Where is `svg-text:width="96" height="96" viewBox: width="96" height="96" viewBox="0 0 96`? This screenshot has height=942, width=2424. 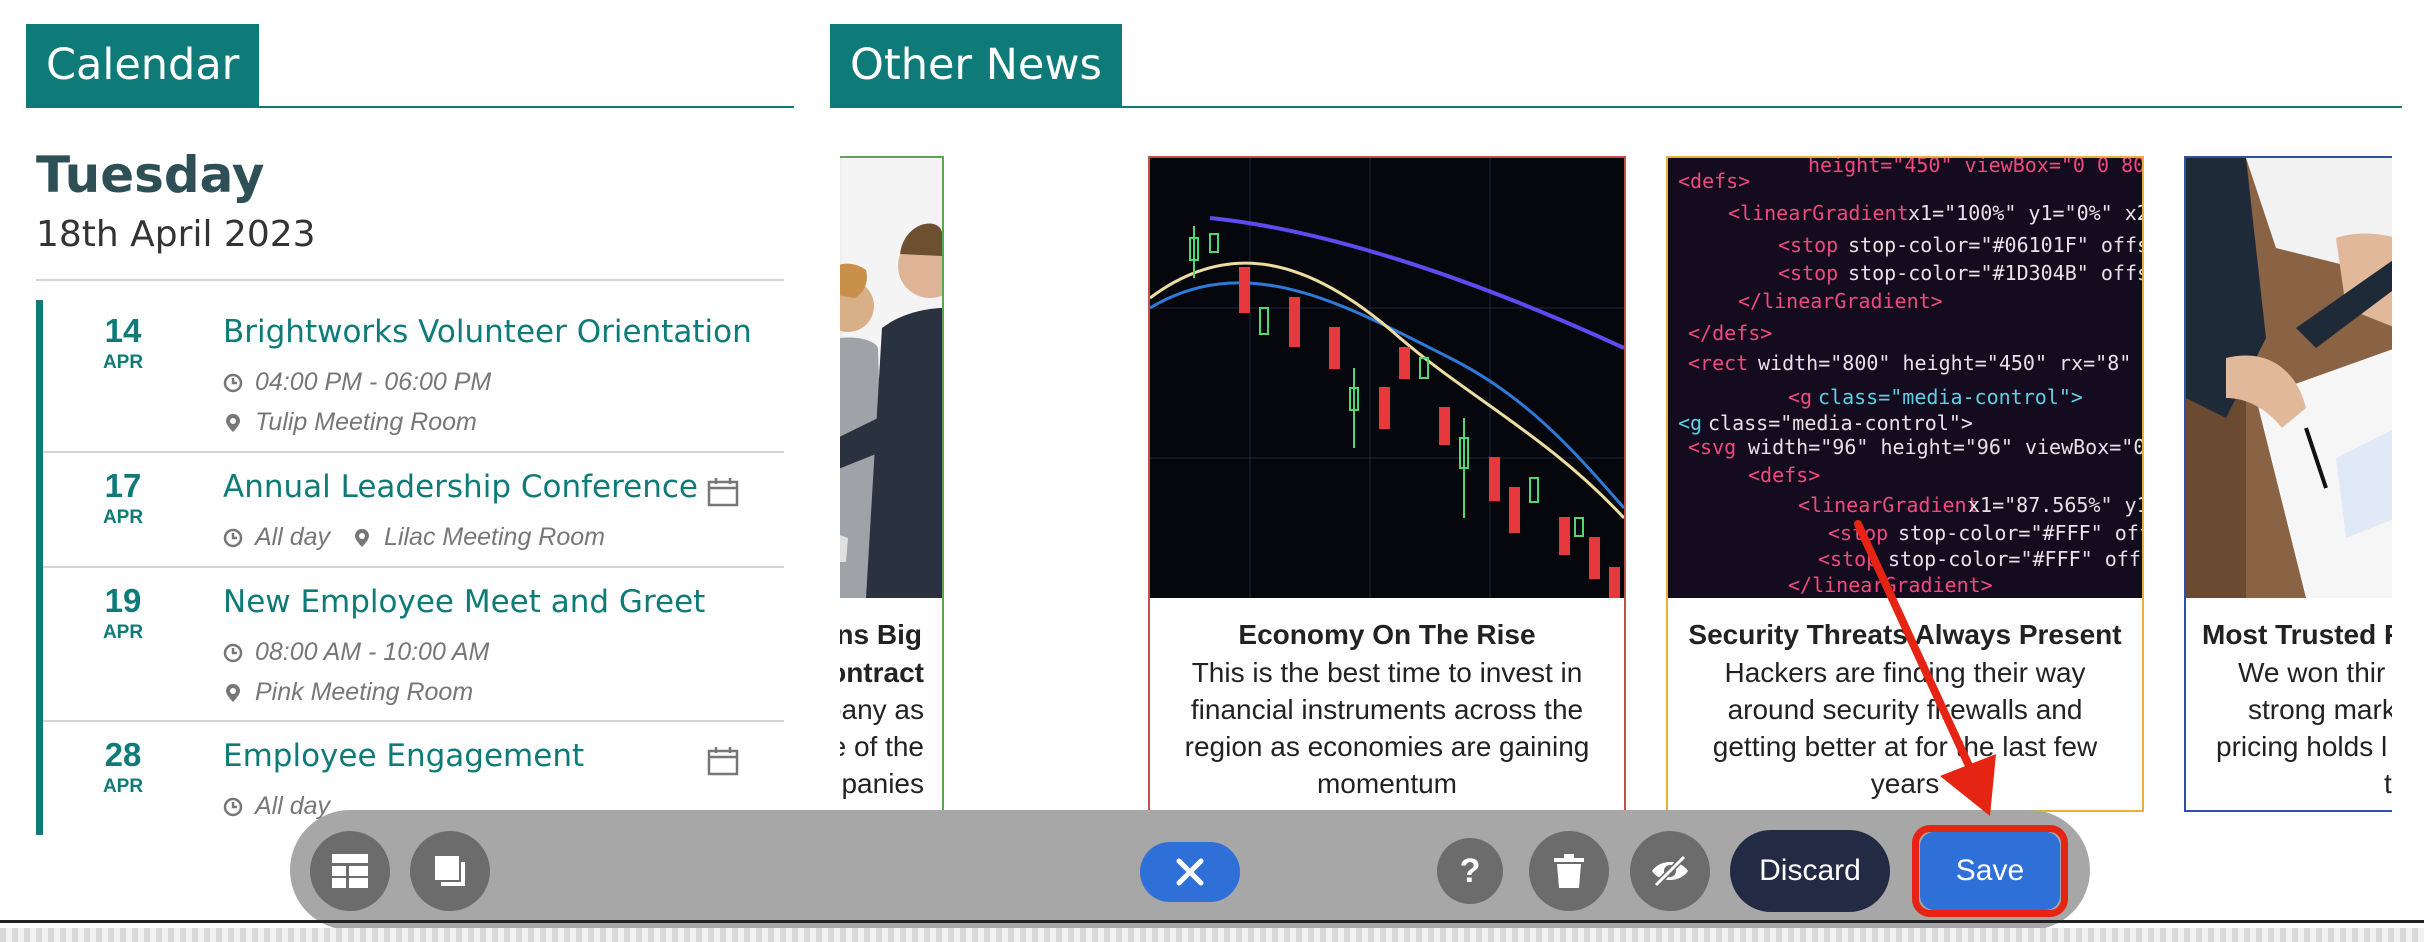
svg-text:width="96" height="96" viewBox: width="96" height="96" viewBox="0 0 96 is located at coordinates (1945, 447).